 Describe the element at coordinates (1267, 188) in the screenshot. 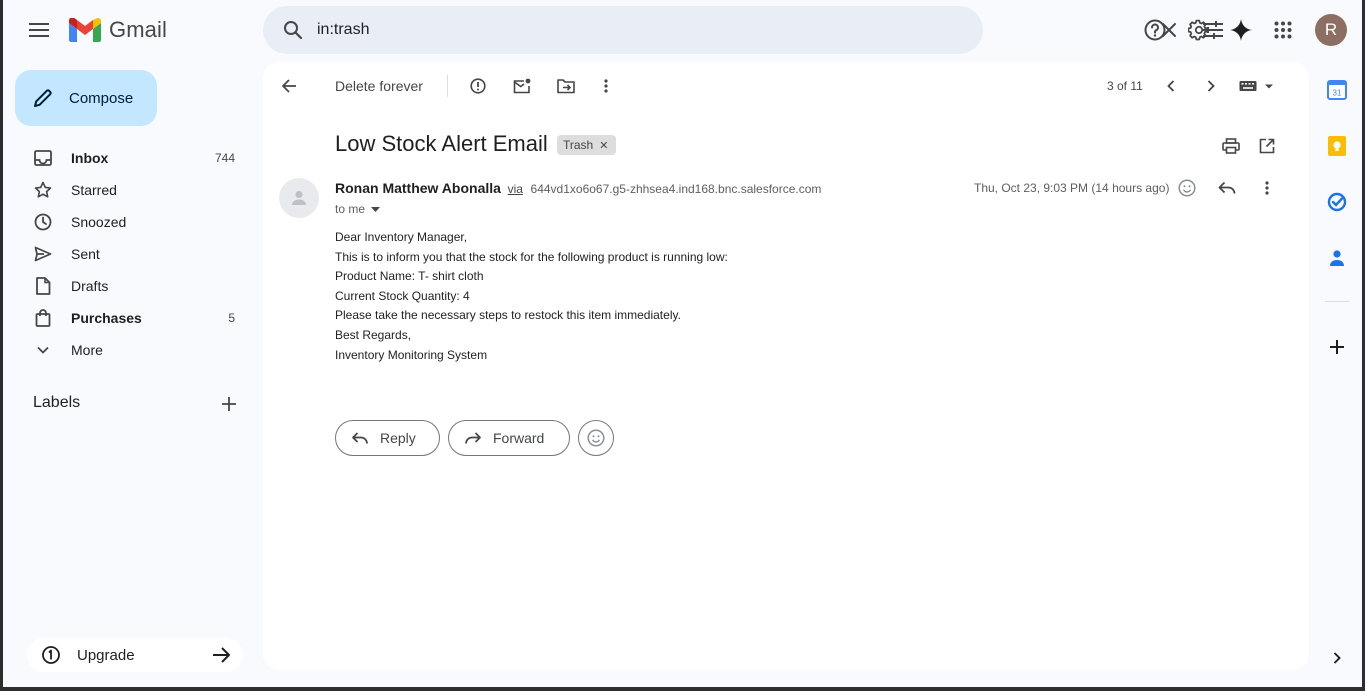

I see `message-more-button` at that location.